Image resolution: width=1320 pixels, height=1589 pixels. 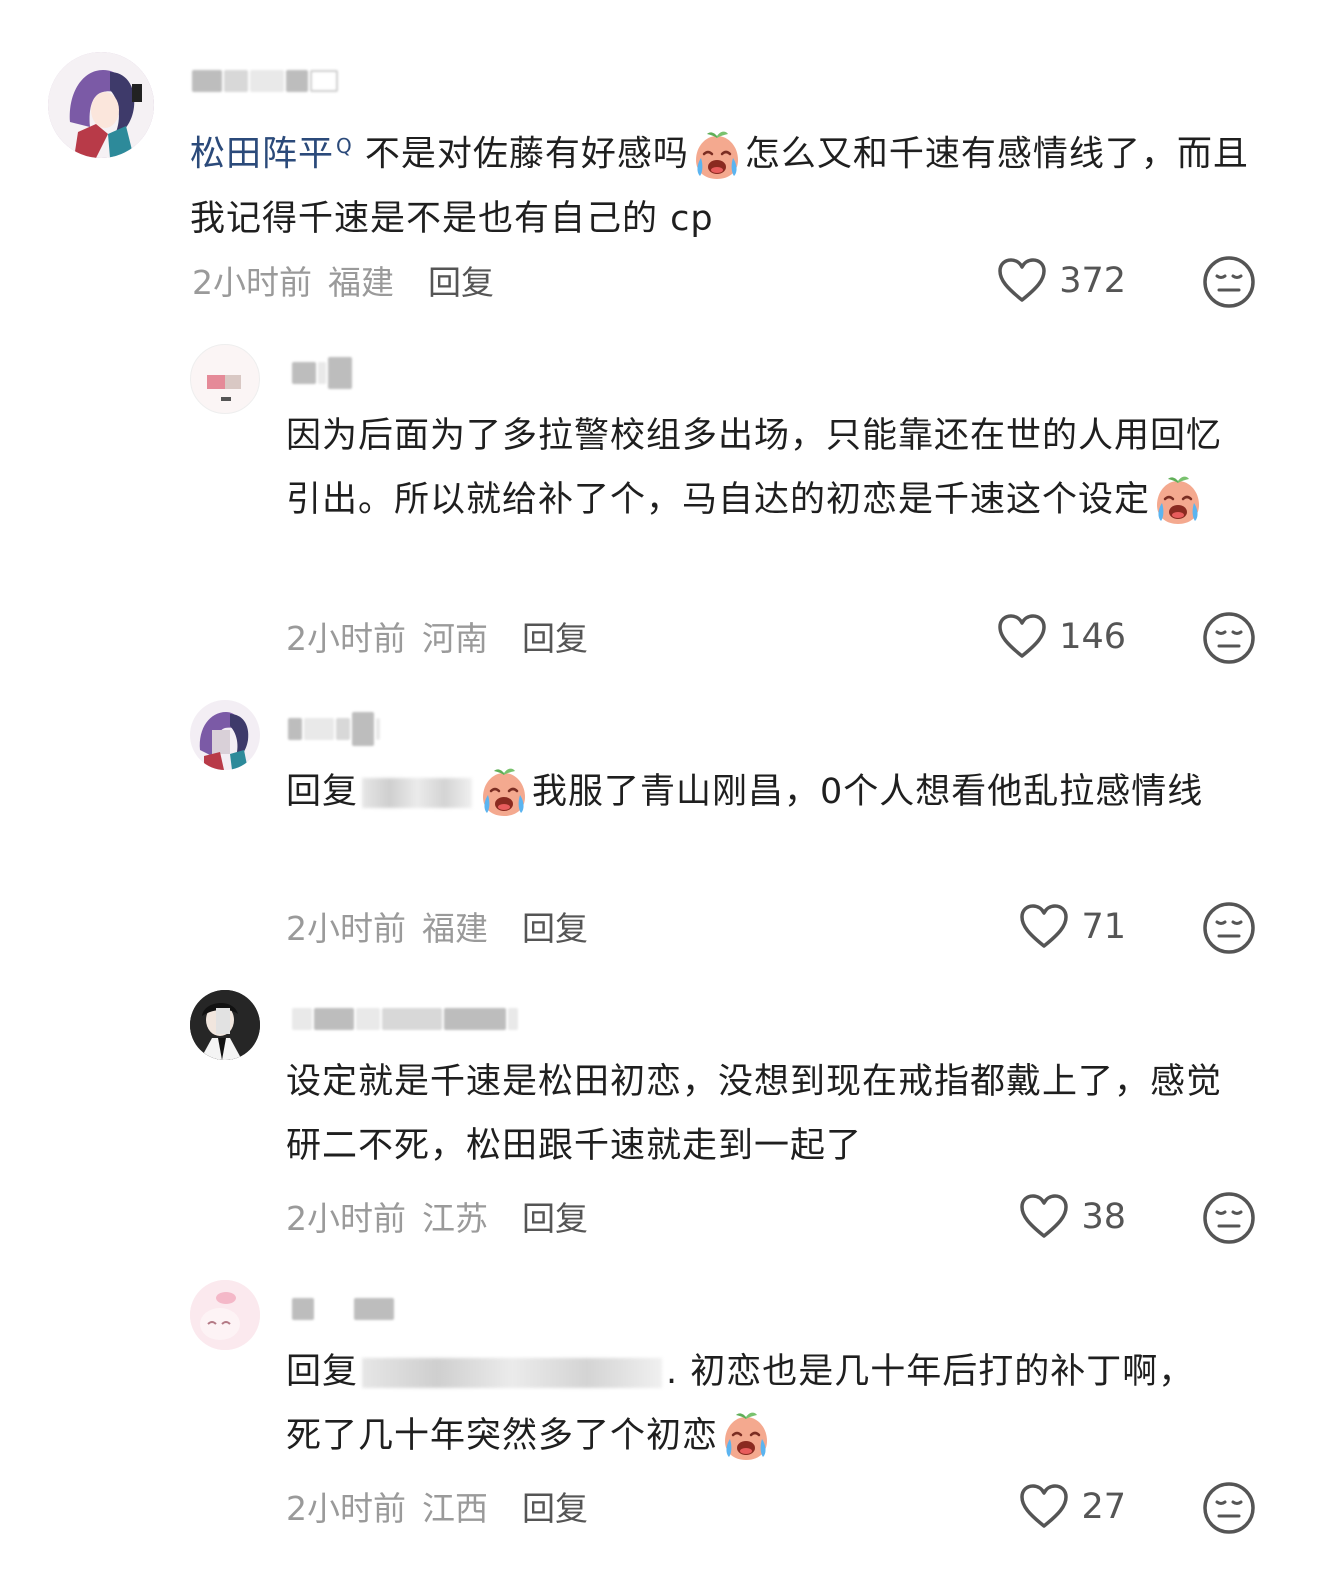 What do you see at coordinates (868, 792) in the screenshot?
I see `comment-text-part: 我服了青山刚昌，0个人想看他乱拉感情线` at bounding box center [868, 792].